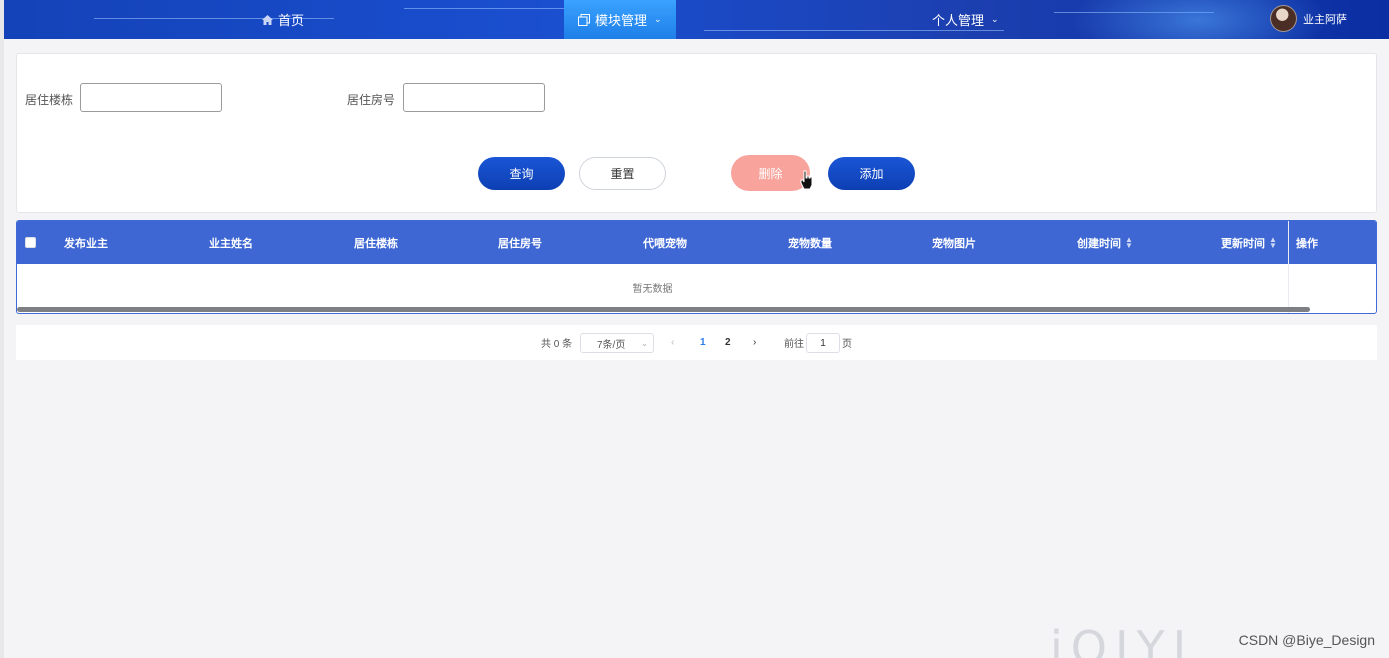  I want to click on avatar, so click(1283, 18).